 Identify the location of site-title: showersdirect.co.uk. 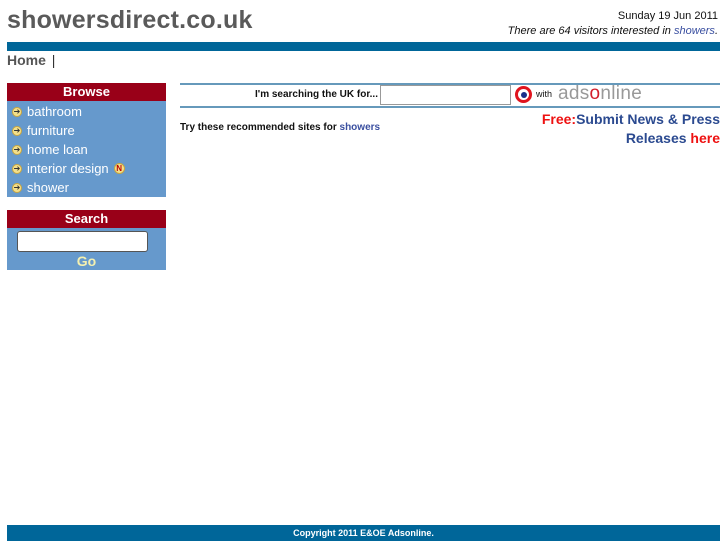
(130, 20).